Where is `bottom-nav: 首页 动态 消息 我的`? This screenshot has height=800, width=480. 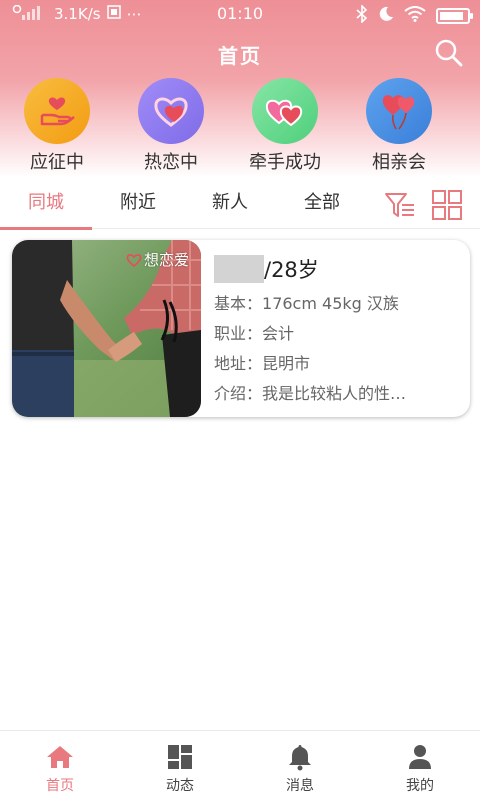 bottom-nav: 首页 动态 消息 我的 is located at coordinates (240, 765).